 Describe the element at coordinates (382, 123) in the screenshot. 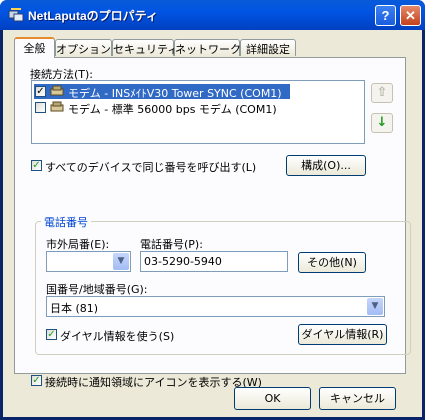

I see `move-down-button: ↓` at that location.